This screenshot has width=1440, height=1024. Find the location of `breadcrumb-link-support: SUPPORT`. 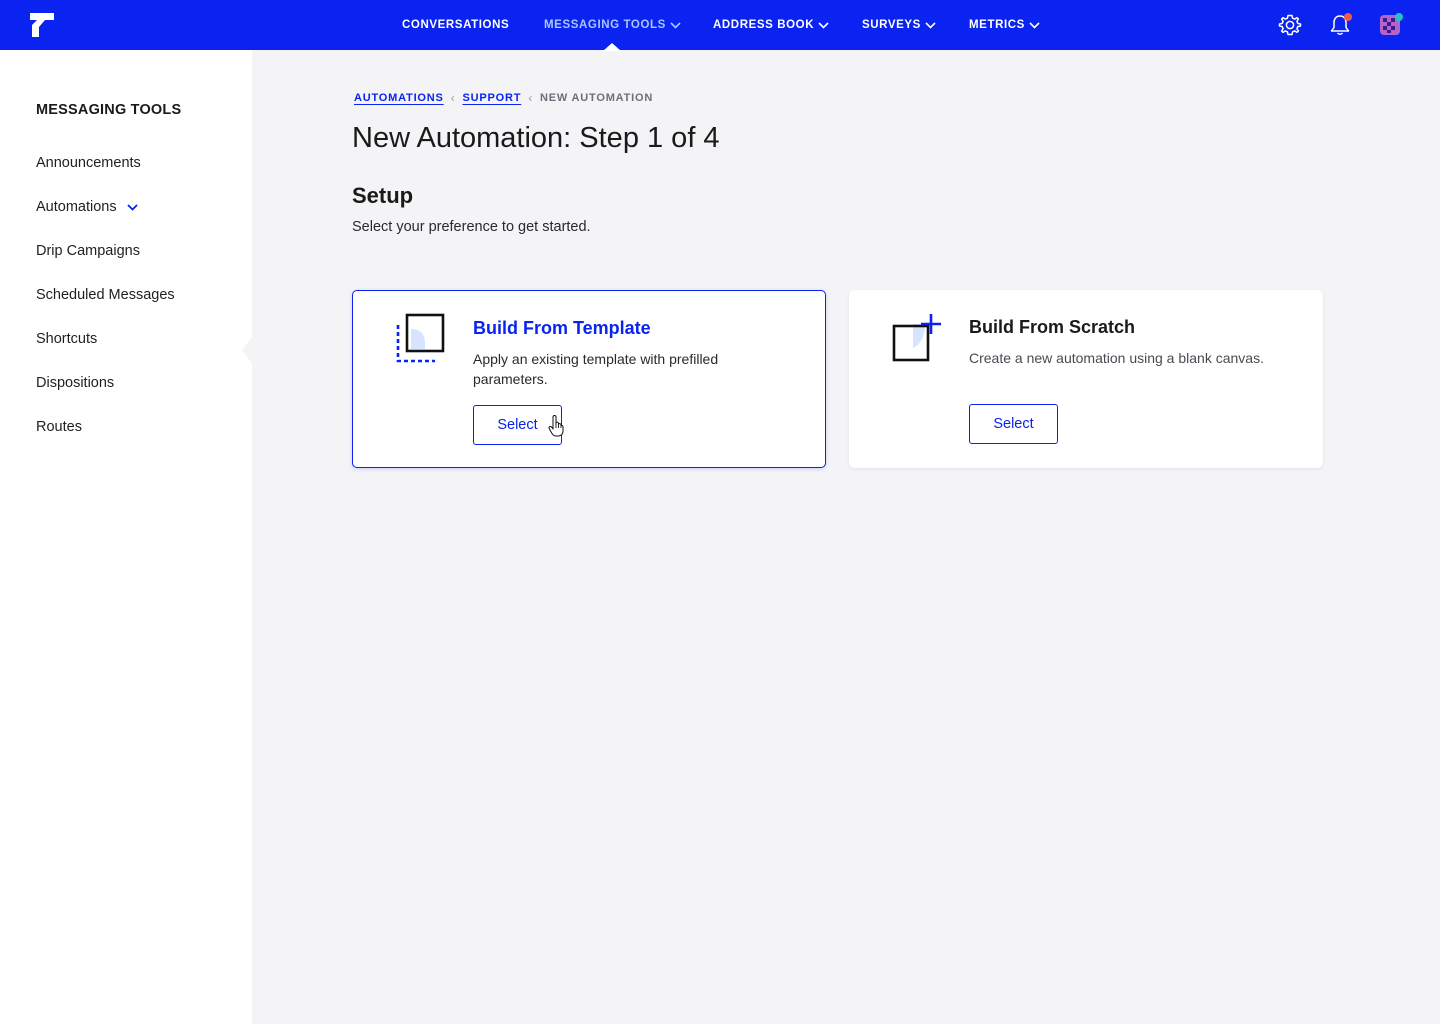

breadcrumb-link-support: SUPPORT is located at coordinates (491, 98).